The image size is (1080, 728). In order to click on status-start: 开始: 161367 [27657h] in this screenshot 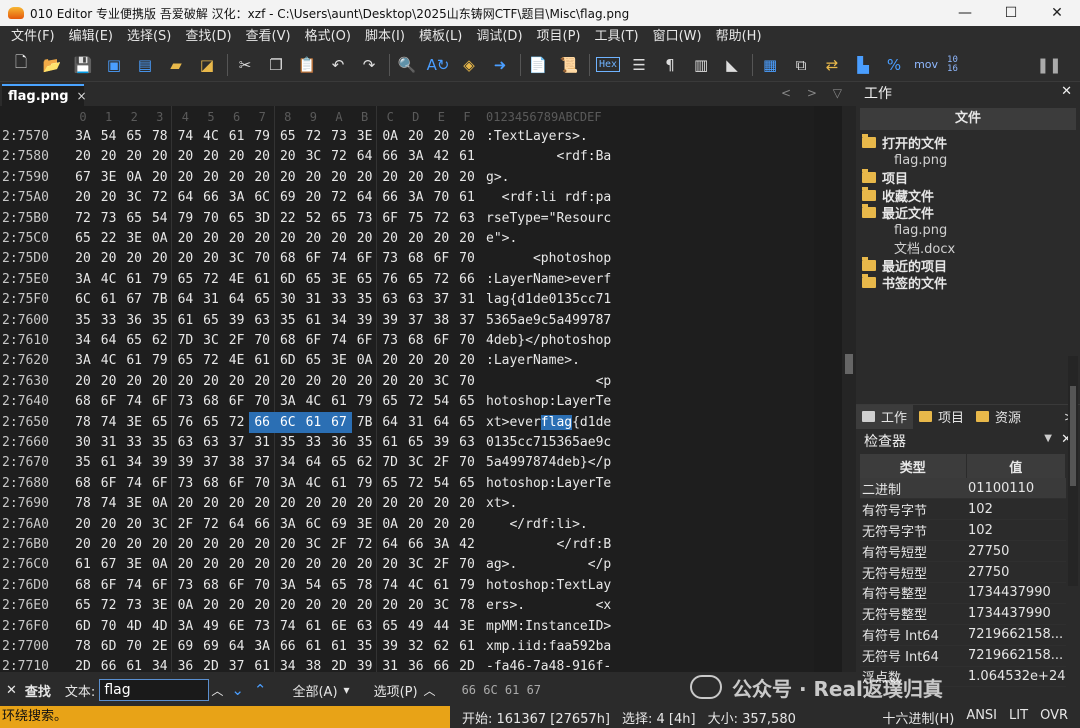, I will do `click(536, 717)`.